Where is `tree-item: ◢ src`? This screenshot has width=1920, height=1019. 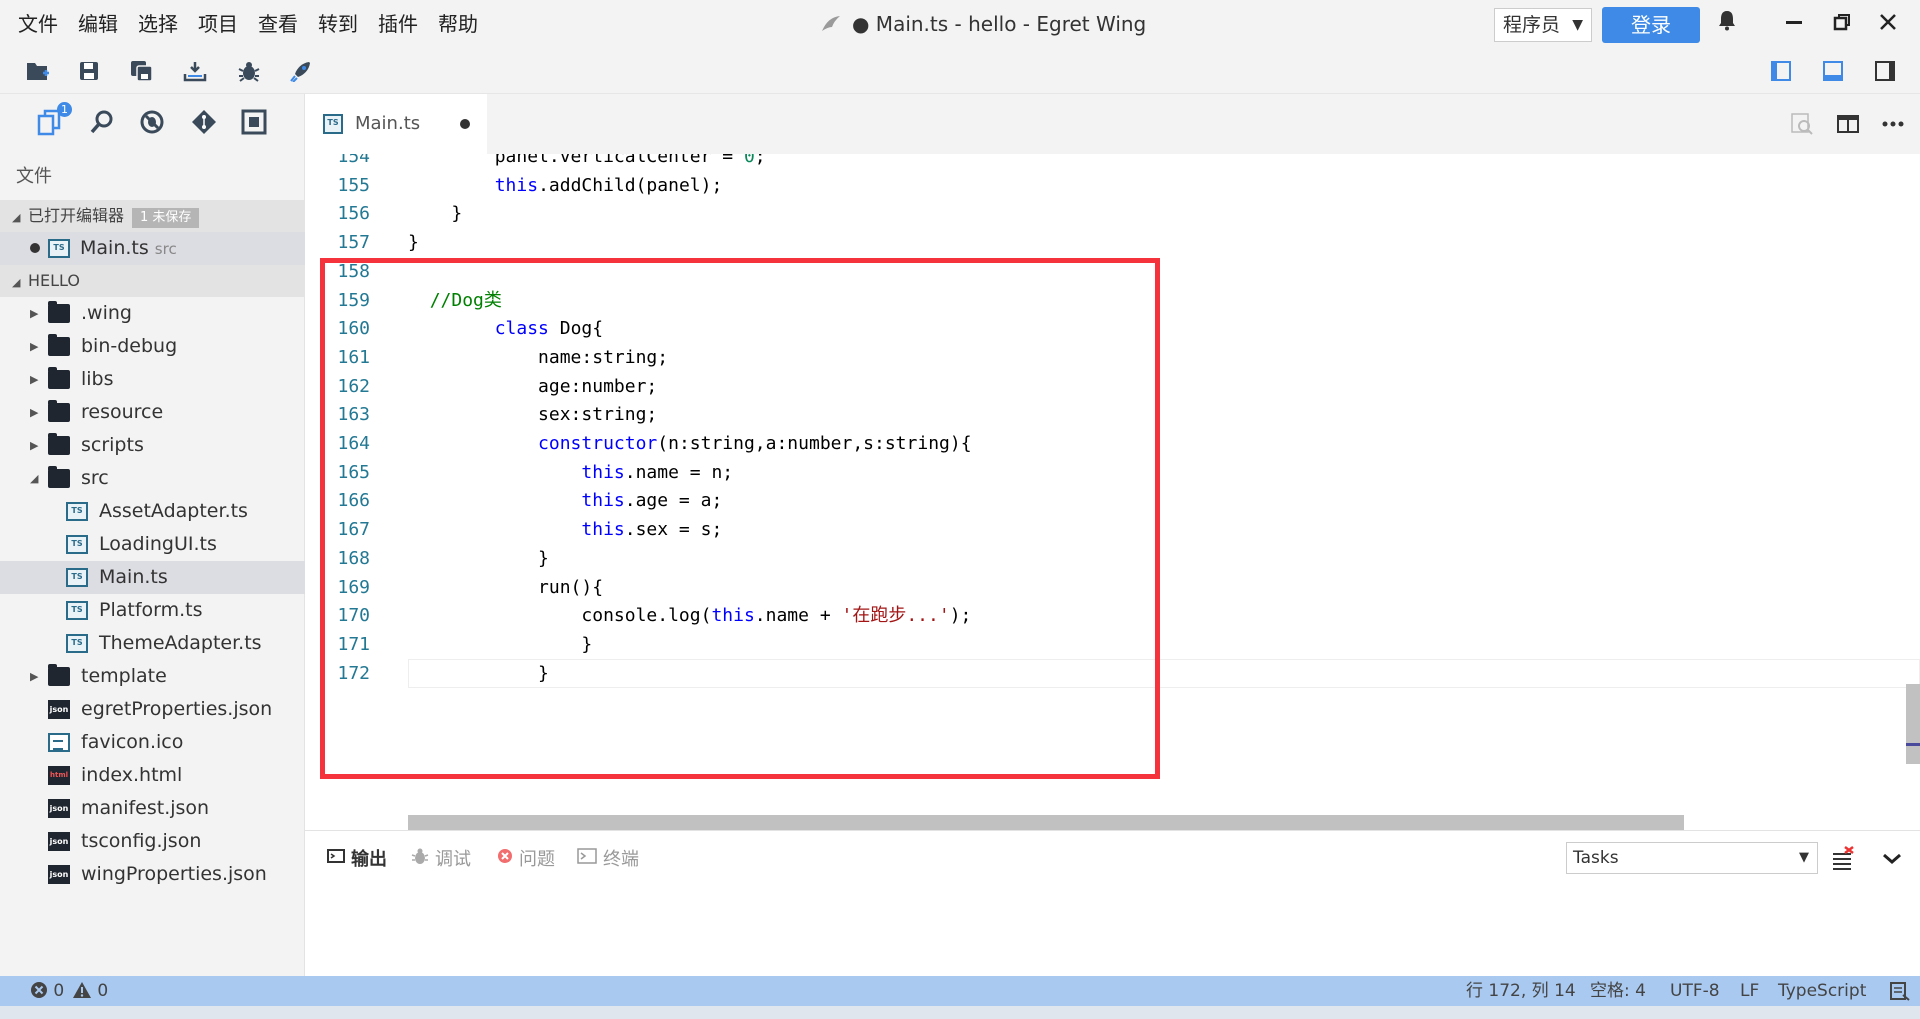
tree-item: ◢ src is located at coordinates (152, 478).